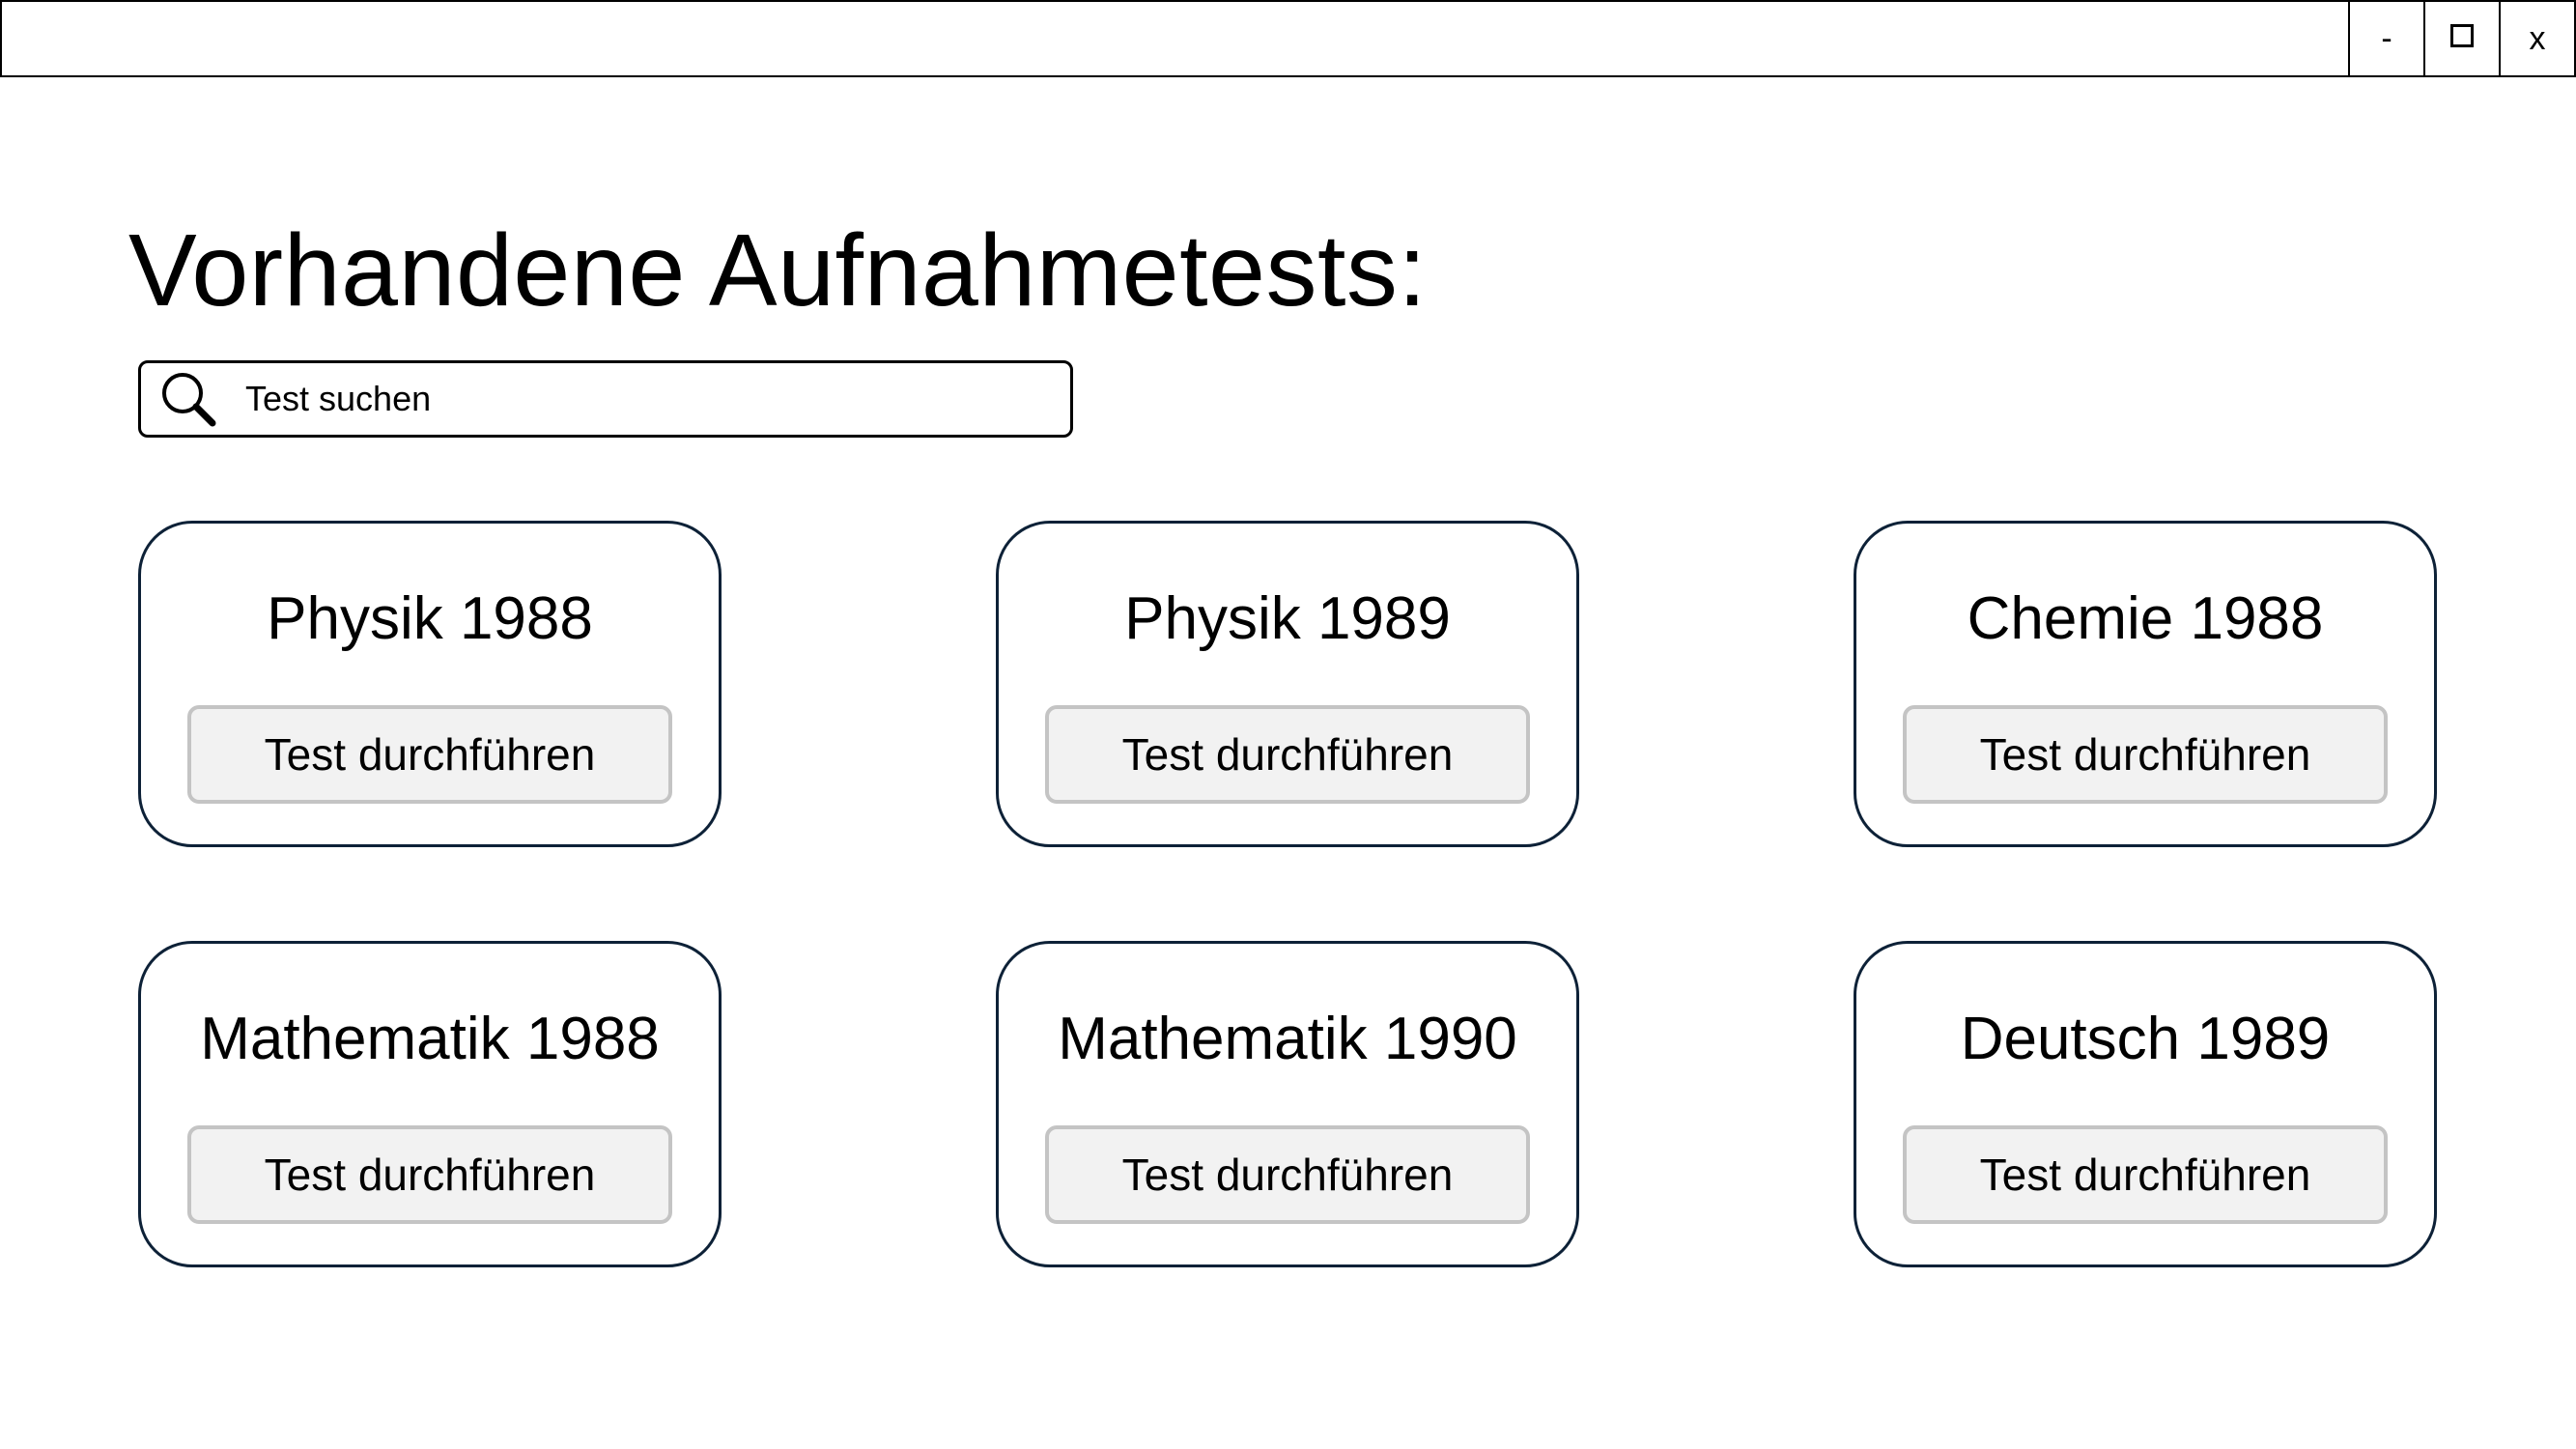 This screenshot has height=1449, width=2576. I want to click on window-titlebar: - x, so click(1288, 38).